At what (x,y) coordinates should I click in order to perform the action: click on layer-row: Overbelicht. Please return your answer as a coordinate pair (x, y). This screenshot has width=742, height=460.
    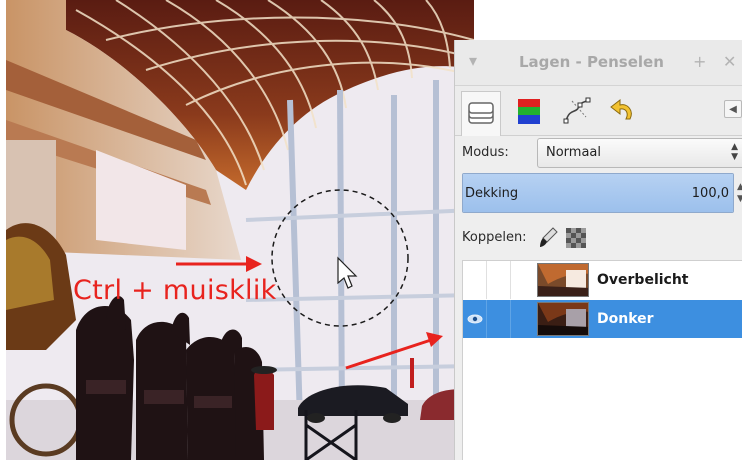
    Looking at the image, I should click on (602, 280).